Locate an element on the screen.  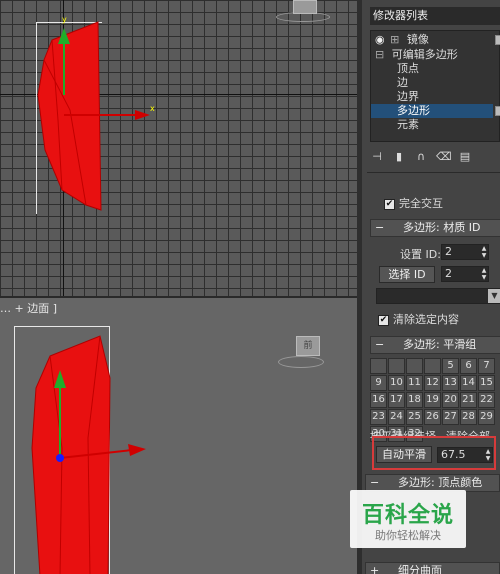
smoothing-group-button: 7 is located at coordinates (486, 366).